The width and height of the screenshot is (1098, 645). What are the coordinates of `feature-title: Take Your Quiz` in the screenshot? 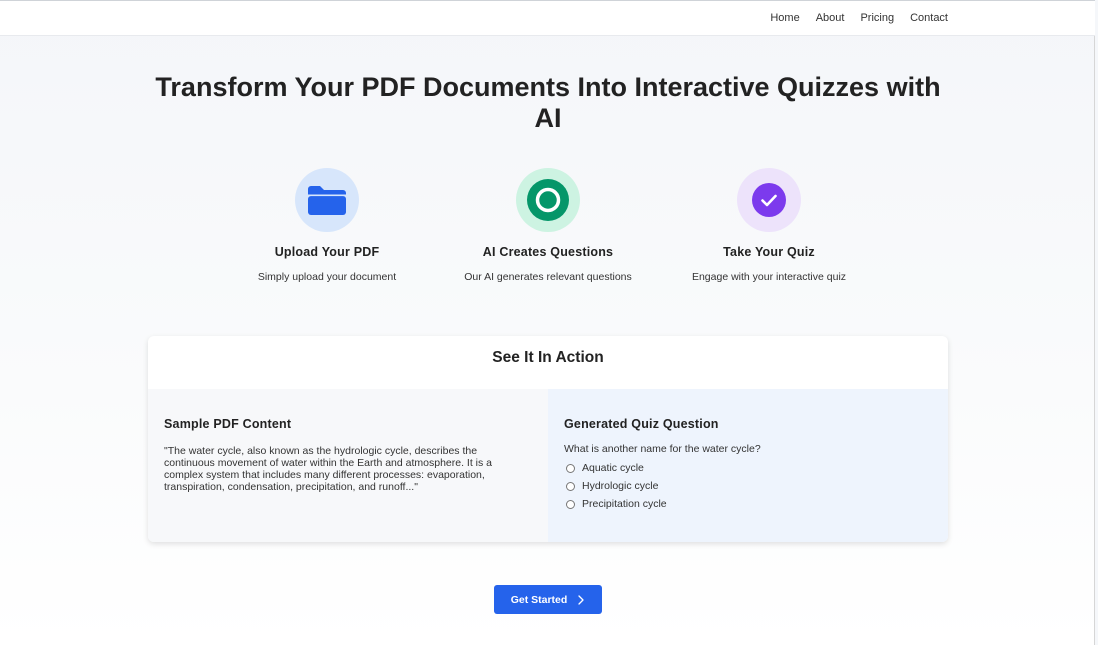 It's located at (769, 252).